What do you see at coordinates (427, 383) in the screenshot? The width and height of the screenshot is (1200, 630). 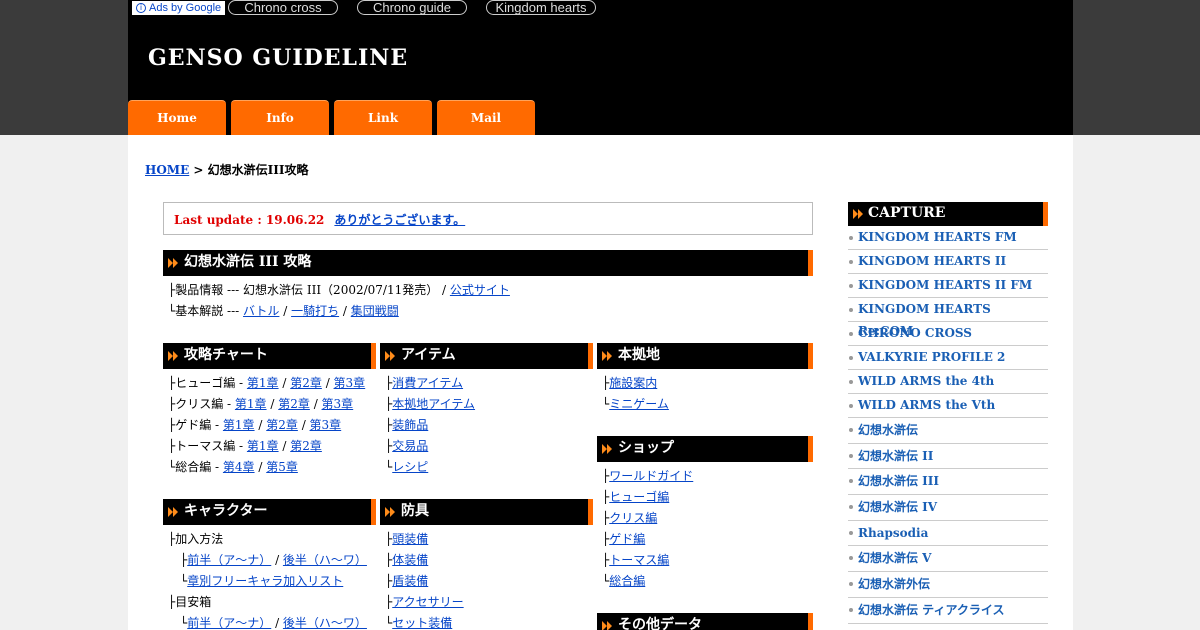 I see `items-link: 消費アイテム` at bounding box center [427, 383].